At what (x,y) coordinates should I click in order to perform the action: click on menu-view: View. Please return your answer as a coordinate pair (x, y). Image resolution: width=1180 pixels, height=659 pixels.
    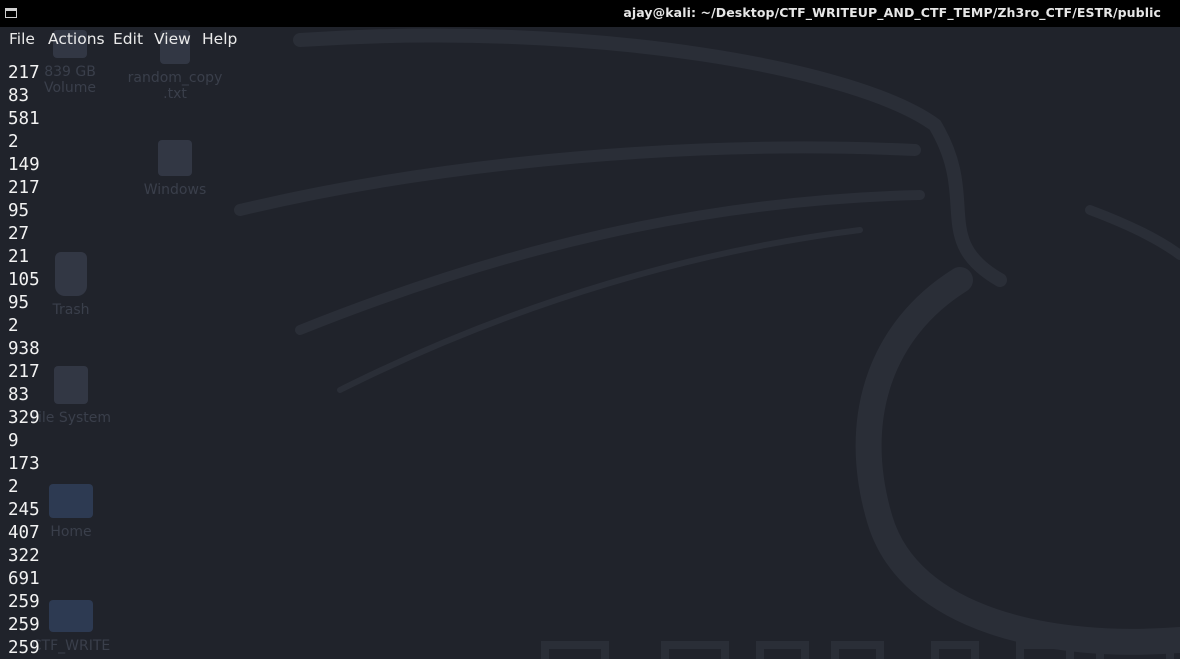
    Looking at the image, I should click on (172, 39).